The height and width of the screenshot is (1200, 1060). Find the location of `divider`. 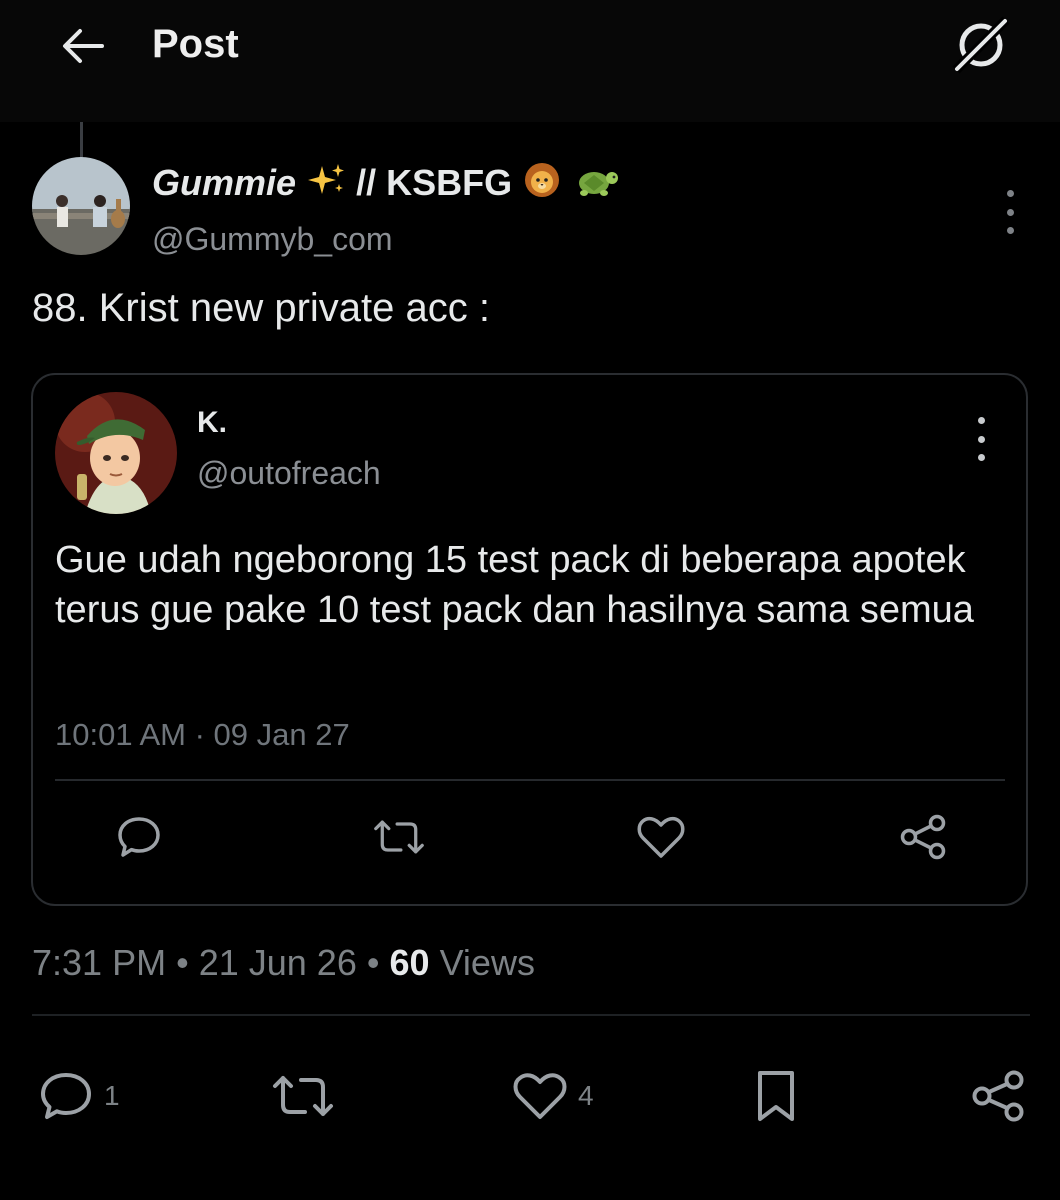

divider is located at coordinates (531, 1015).